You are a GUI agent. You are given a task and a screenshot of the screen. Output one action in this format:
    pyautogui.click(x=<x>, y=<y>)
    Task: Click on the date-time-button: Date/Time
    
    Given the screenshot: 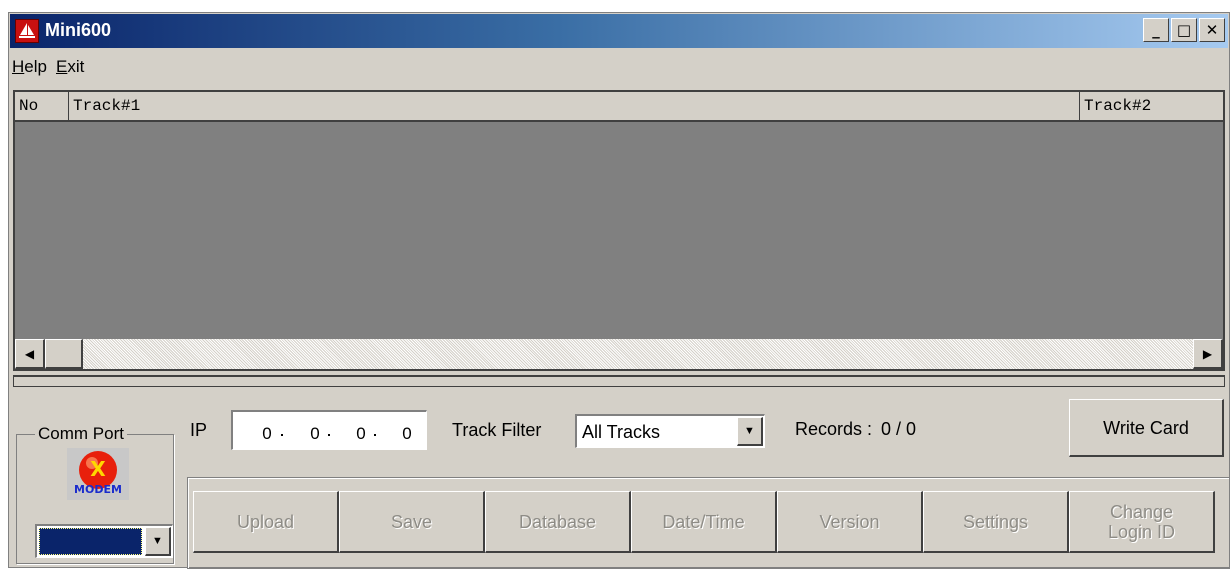 What is the action you would take?
    pyautogui.click(x=704, y=522)
    